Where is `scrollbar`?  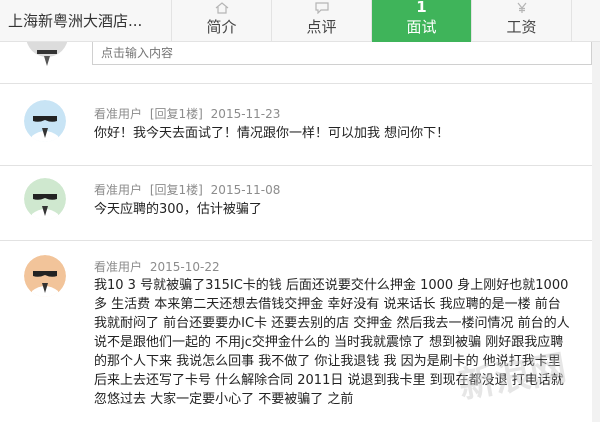 scrollbar is located at coordinates (596, 232).